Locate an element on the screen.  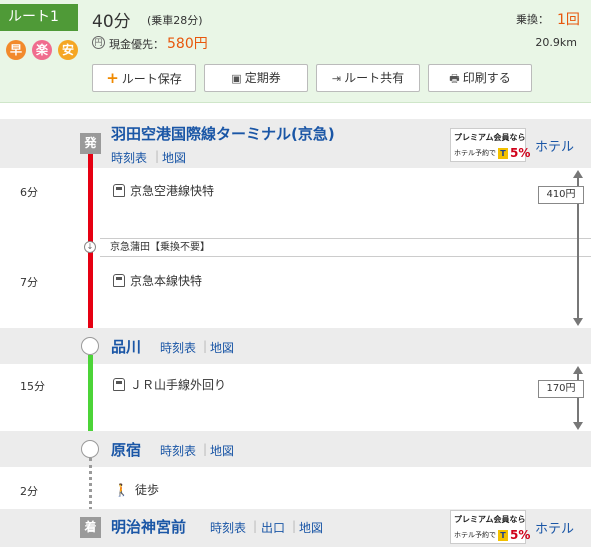
arrival-map-link: 地図 is located at coordinates (311, 527).